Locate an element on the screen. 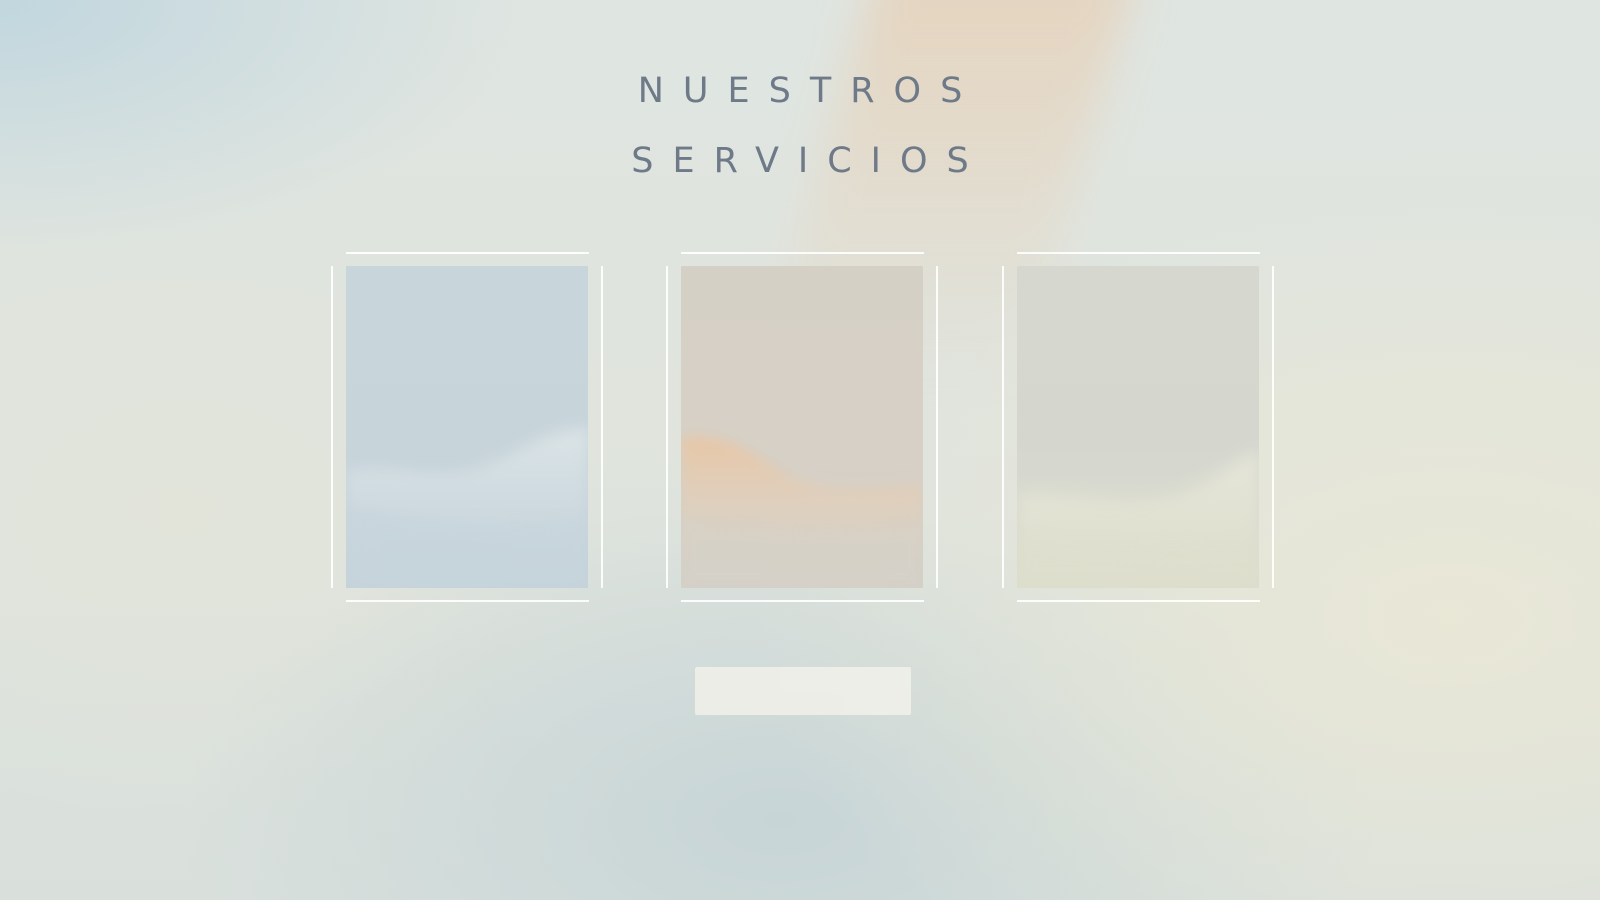  page-title-line-2: SERVICIOS is located at coordinates (809, 161).